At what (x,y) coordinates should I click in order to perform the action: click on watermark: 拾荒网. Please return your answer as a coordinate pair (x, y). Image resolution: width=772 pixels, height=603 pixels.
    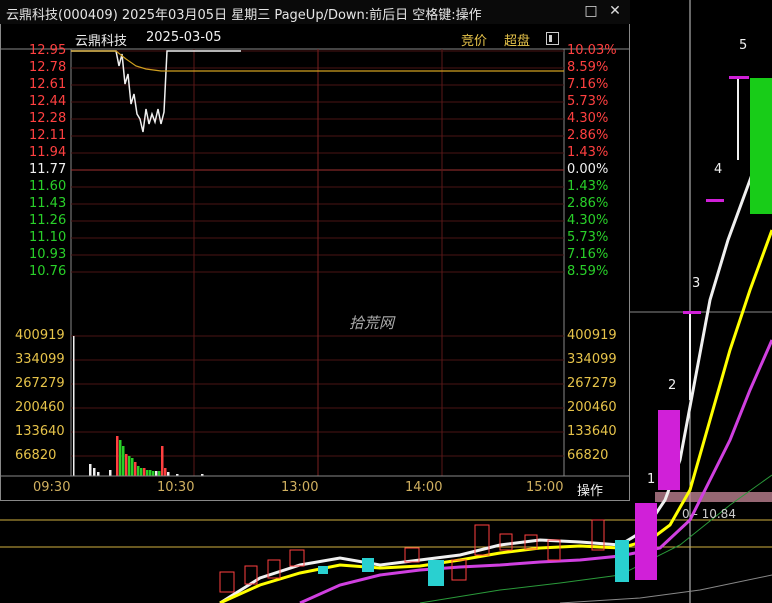
    Looking at the image, I should click on (372, 323).